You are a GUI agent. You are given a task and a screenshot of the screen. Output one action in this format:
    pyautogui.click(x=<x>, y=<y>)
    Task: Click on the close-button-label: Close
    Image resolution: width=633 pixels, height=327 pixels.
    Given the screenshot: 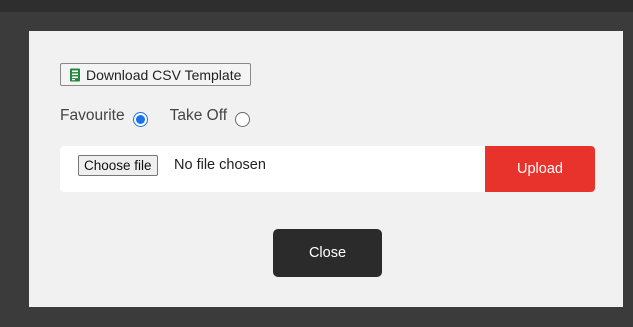 What is the action you would take?
    pyautogui.click(x=327, y=253)
    